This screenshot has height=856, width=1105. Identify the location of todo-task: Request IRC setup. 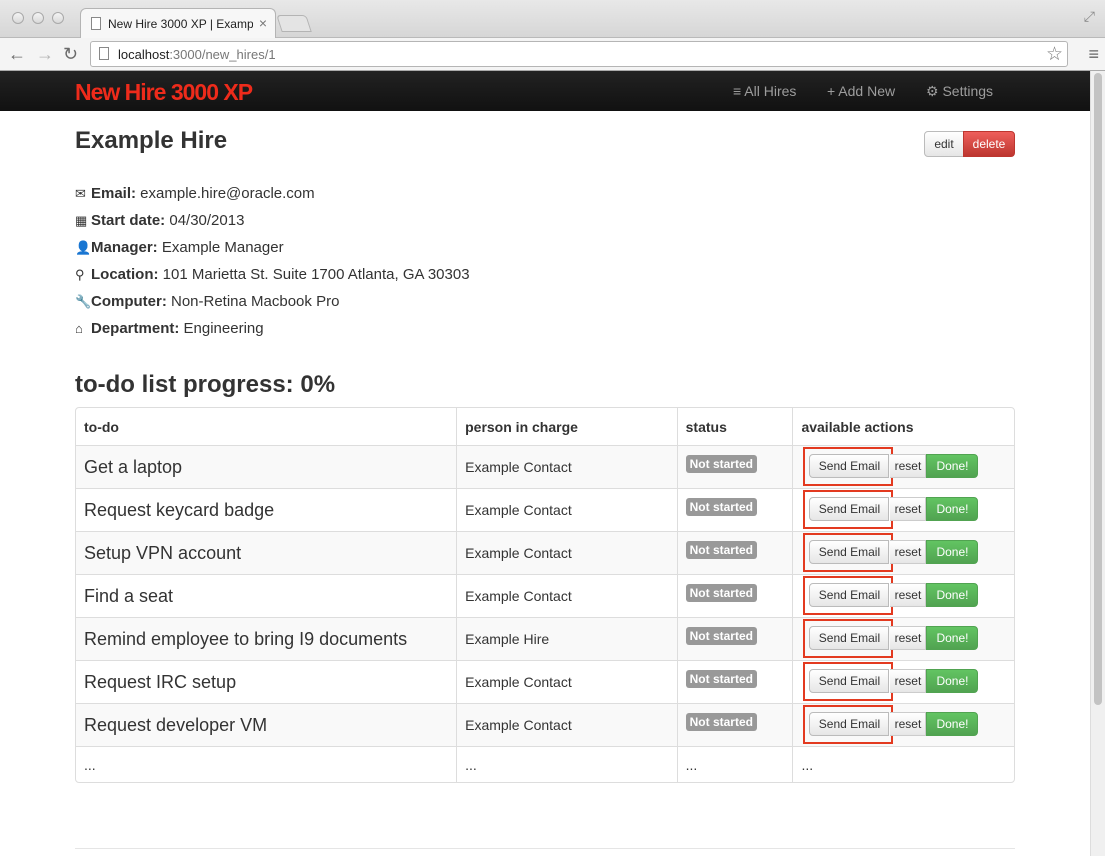
(266, 681).